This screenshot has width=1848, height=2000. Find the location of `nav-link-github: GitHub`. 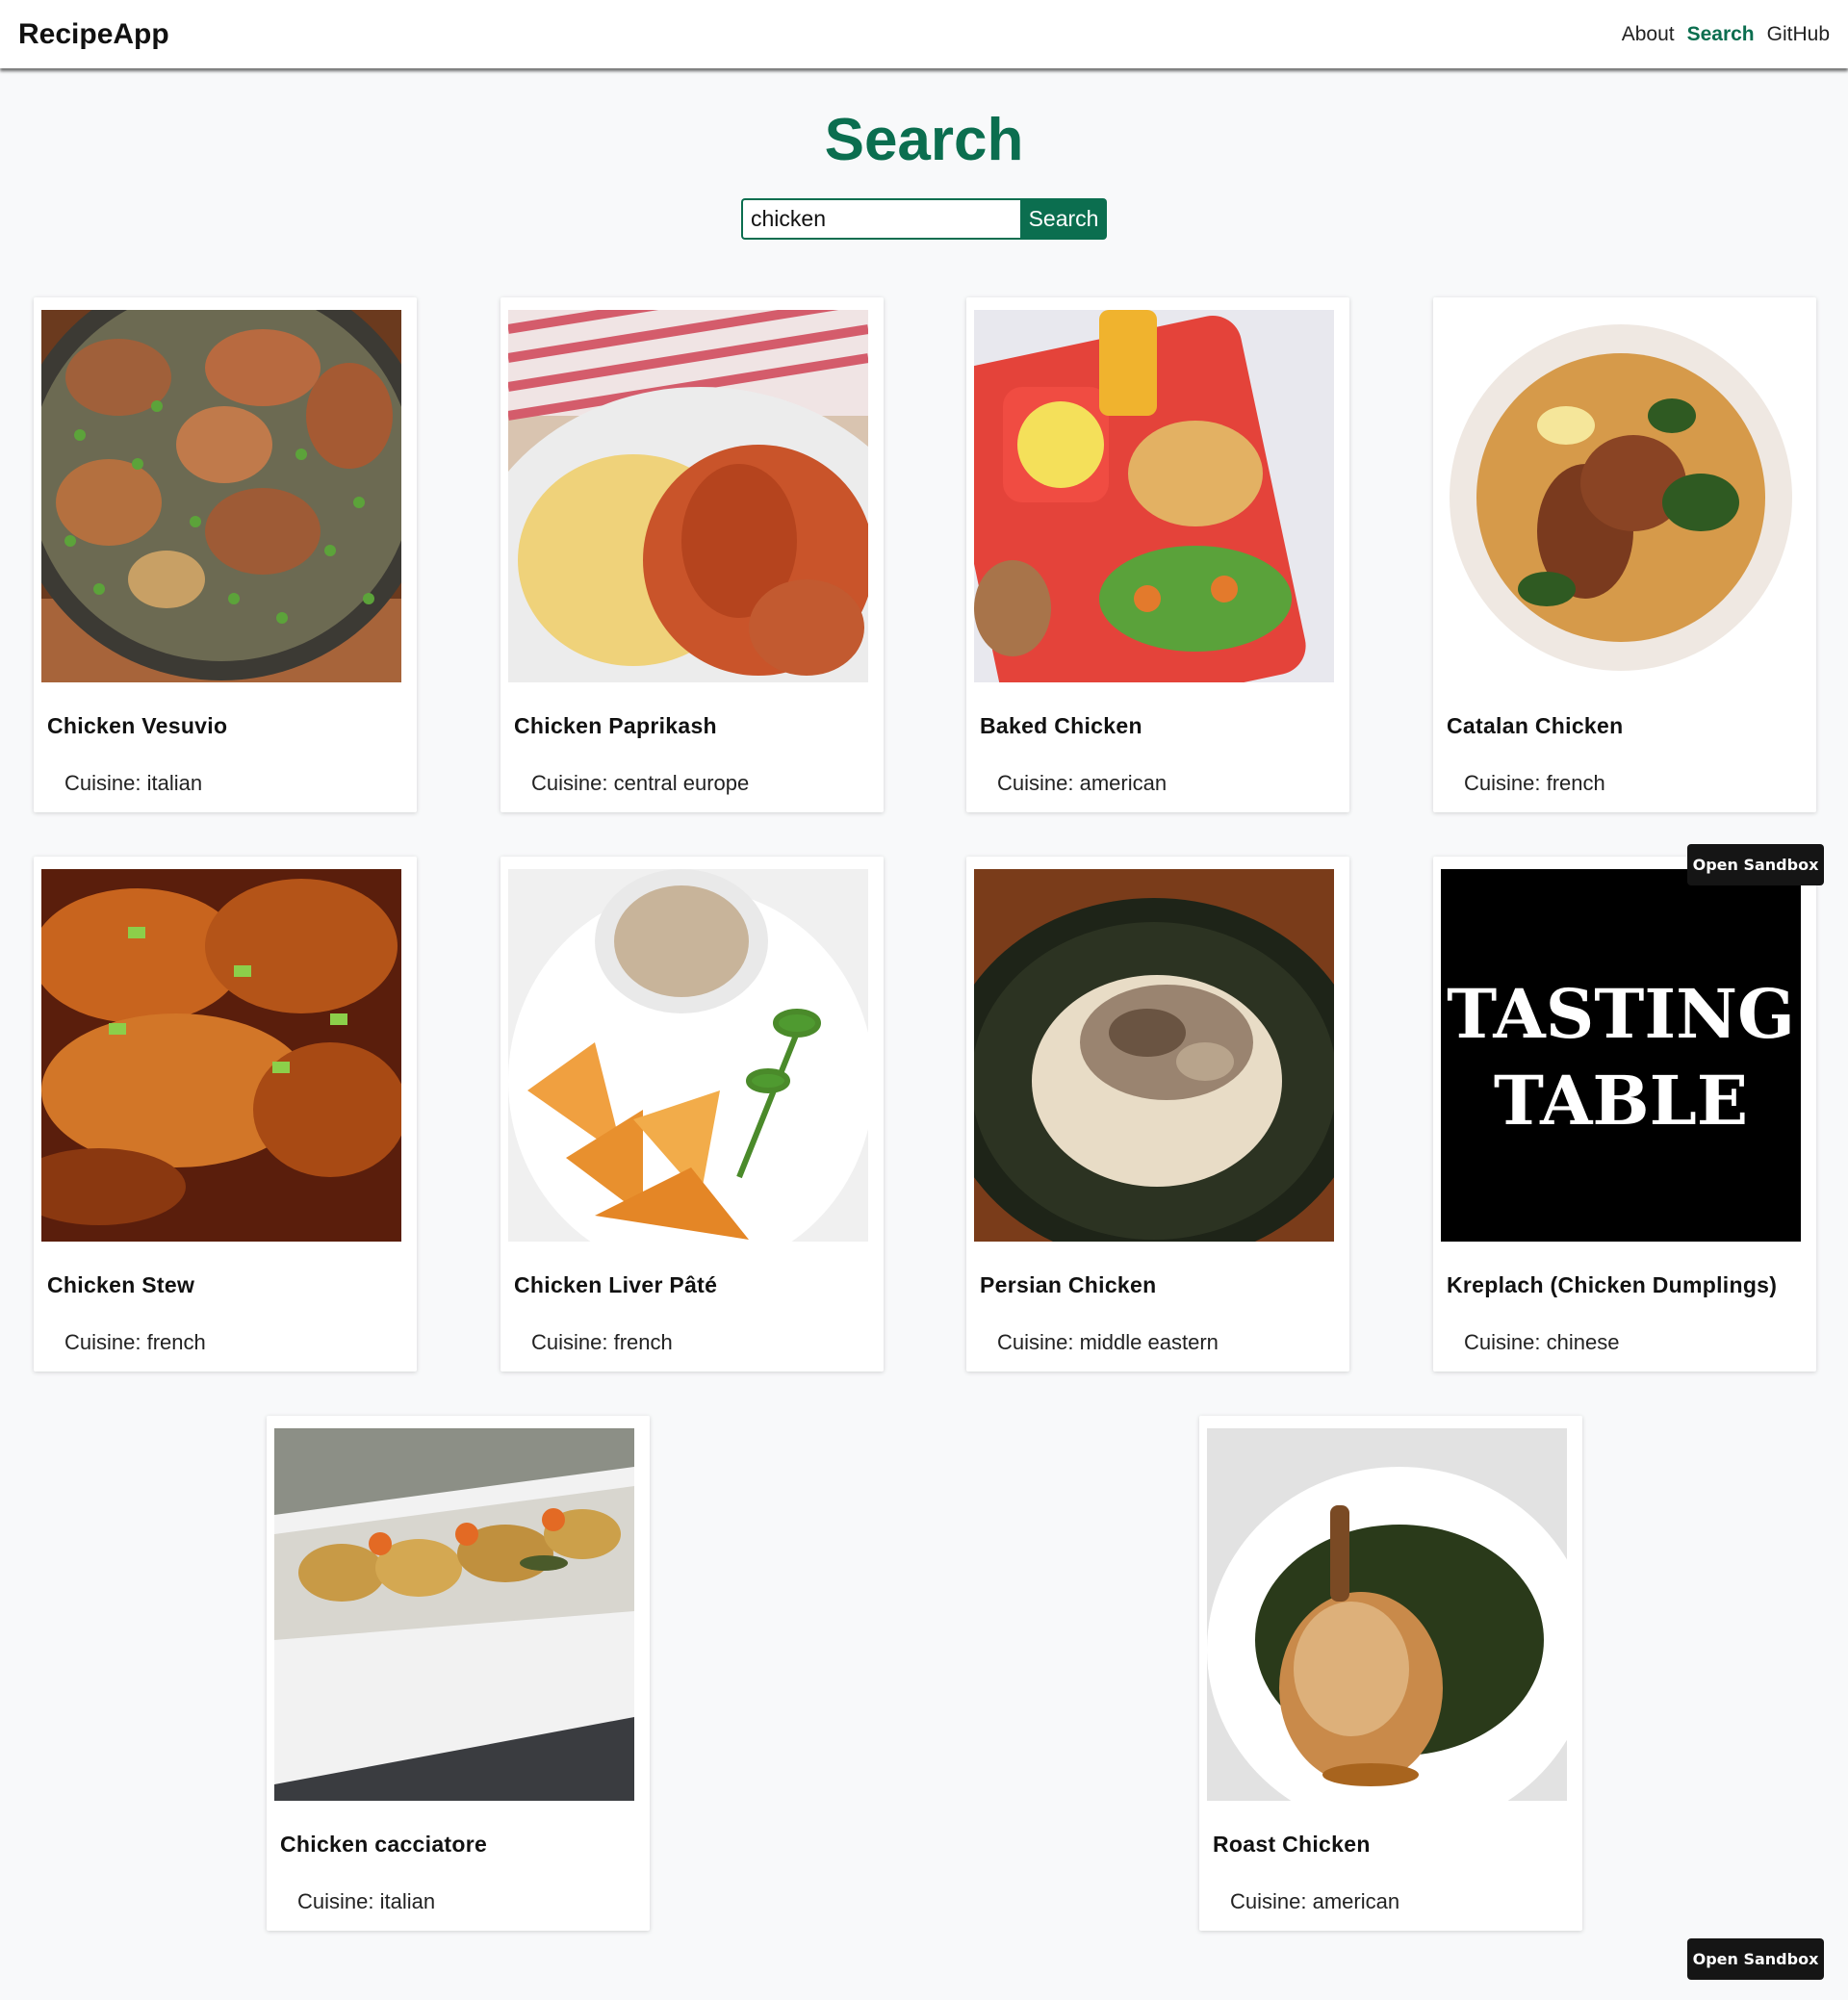

nav-link-github: GitHub is located at coordinates (1798, 34).